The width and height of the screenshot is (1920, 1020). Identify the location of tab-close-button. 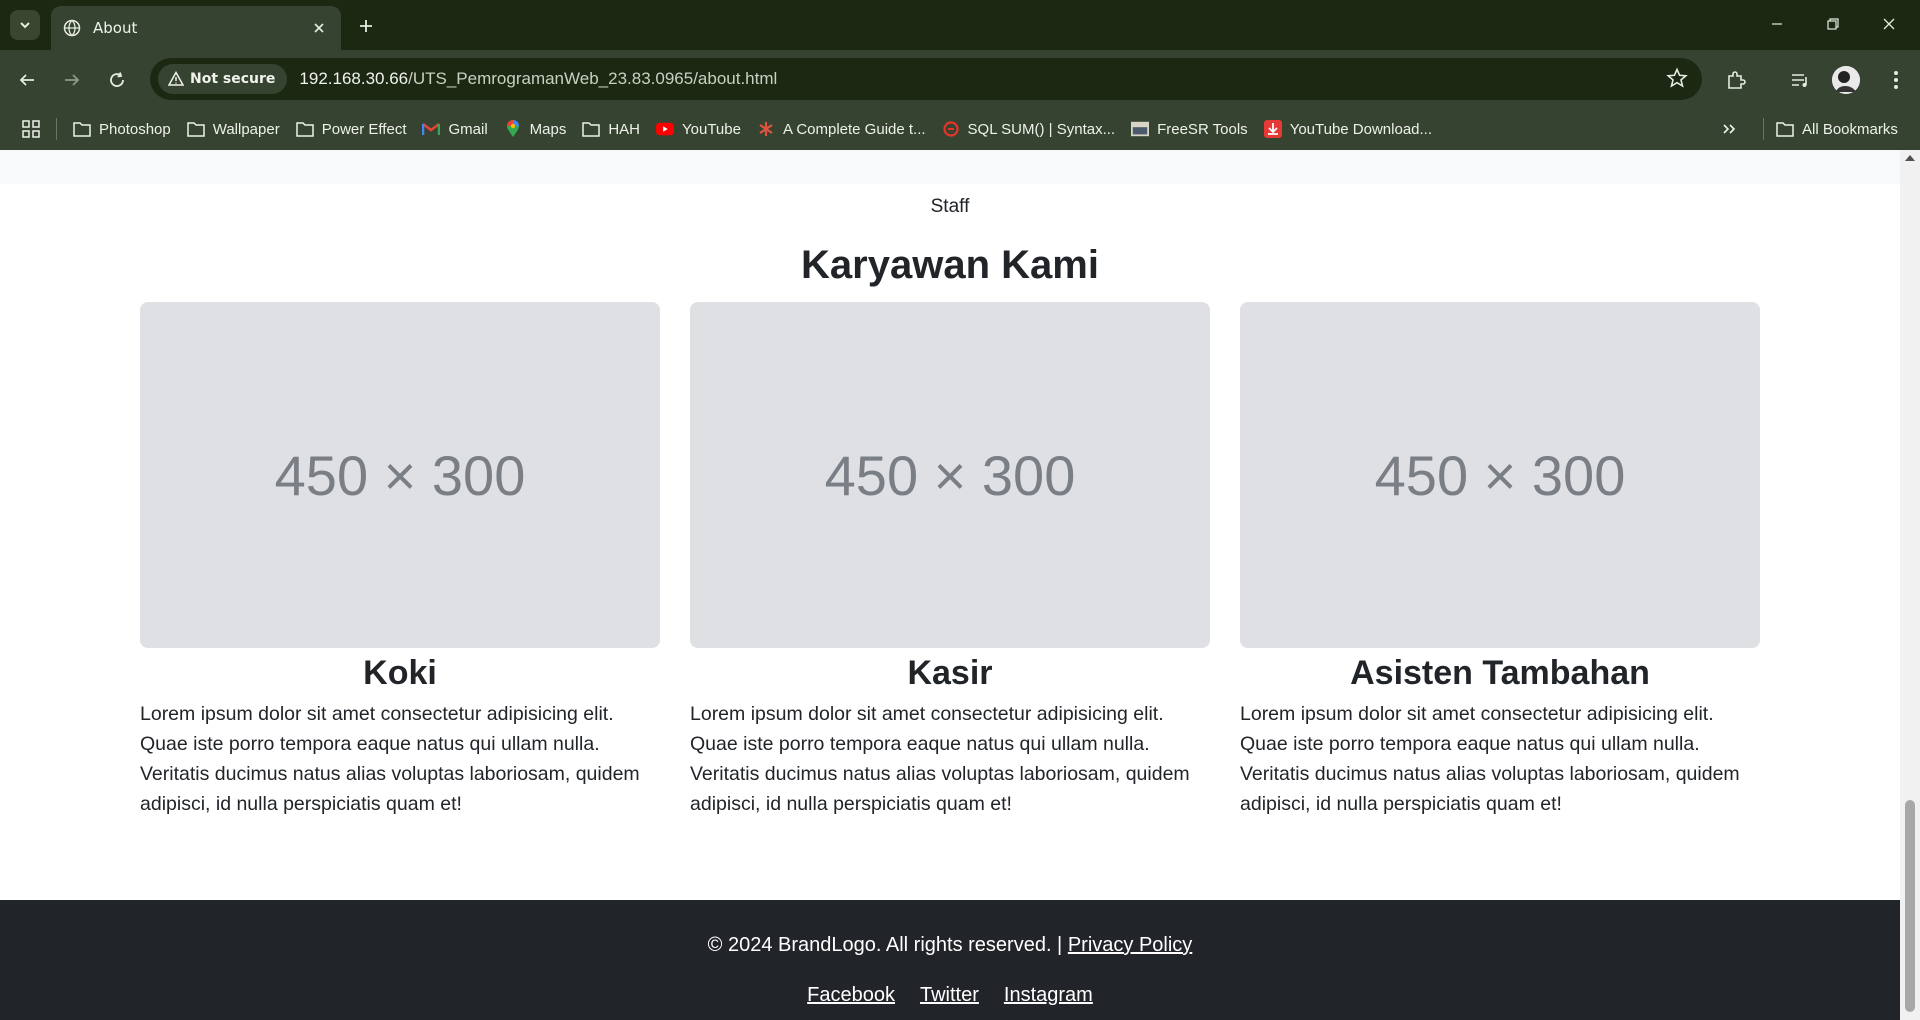
(319, 28).